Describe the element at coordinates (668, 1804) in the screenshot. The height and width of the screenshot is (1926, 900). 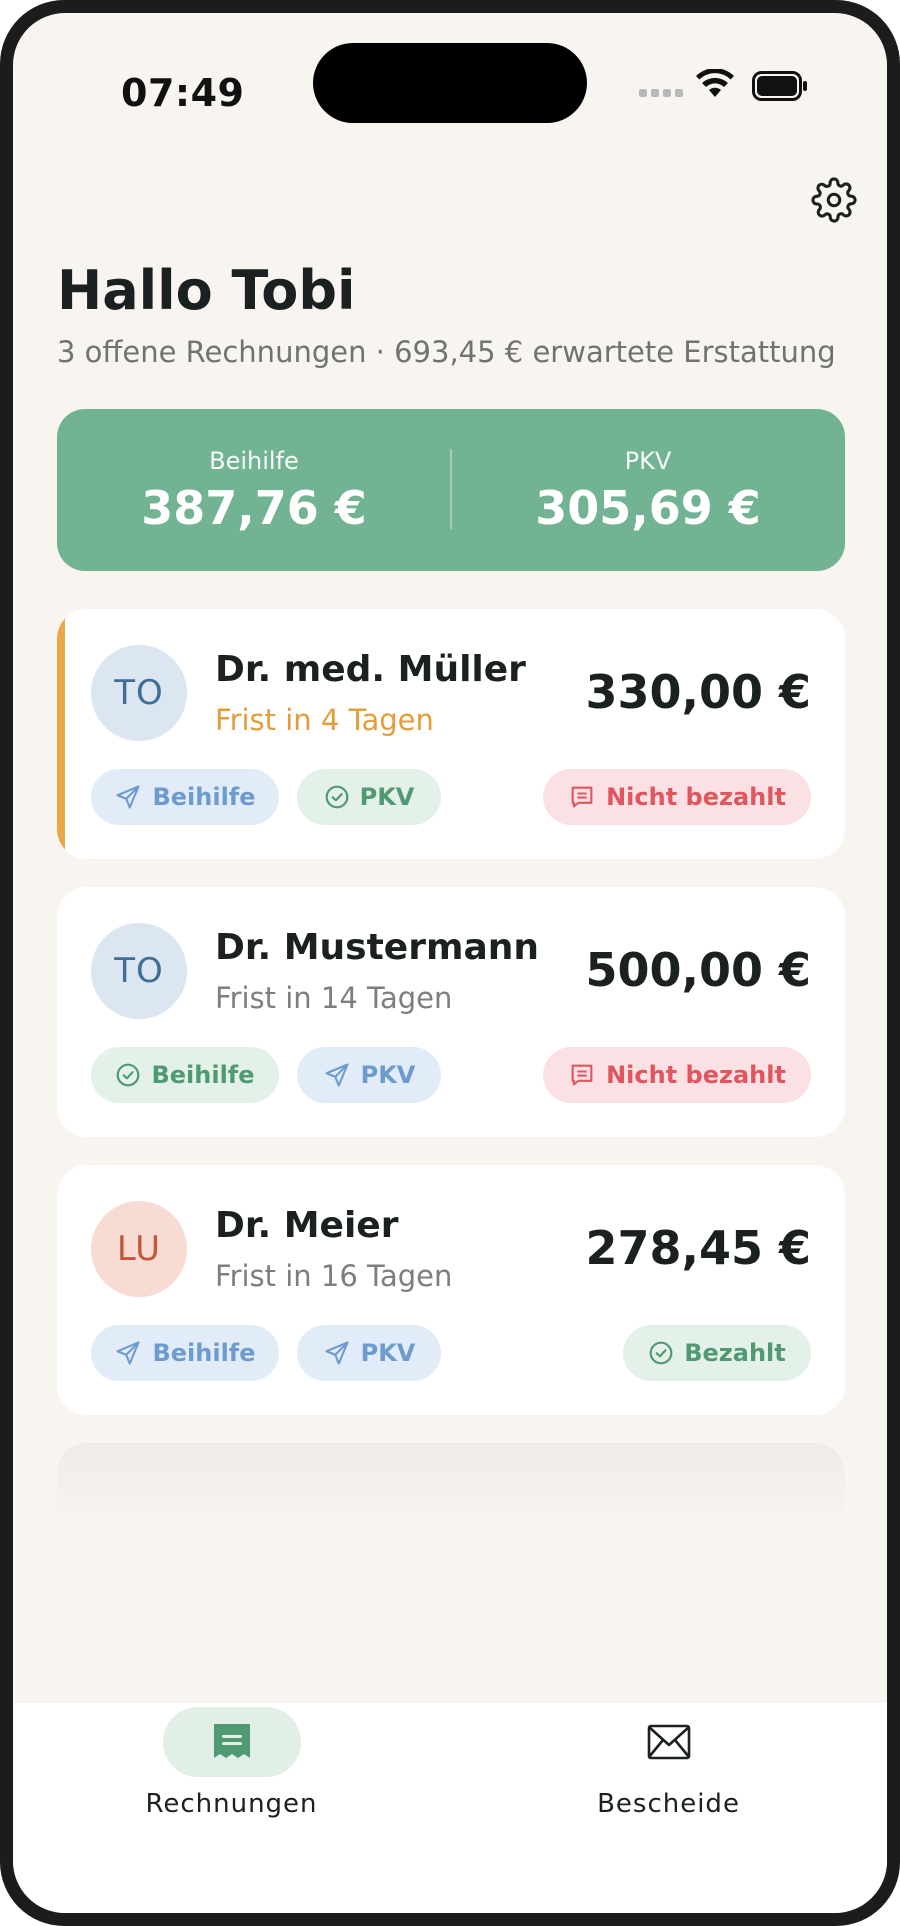
I see `tab-label: Bescheide` at that location.